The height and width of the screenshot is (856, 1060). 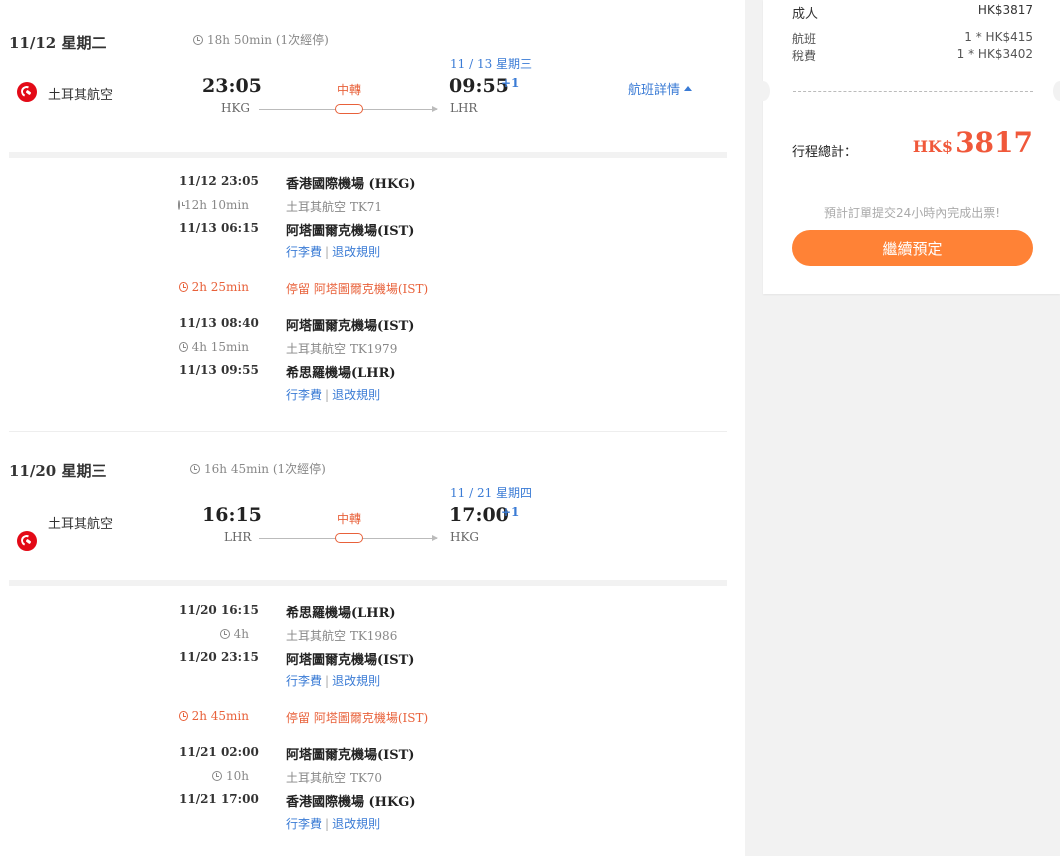 What do you see at coordinates (351, 184) in the screenshot?
I see `segment-dep-airport: 香港國際機場 (HKG)` at bounding box center [351, 184].